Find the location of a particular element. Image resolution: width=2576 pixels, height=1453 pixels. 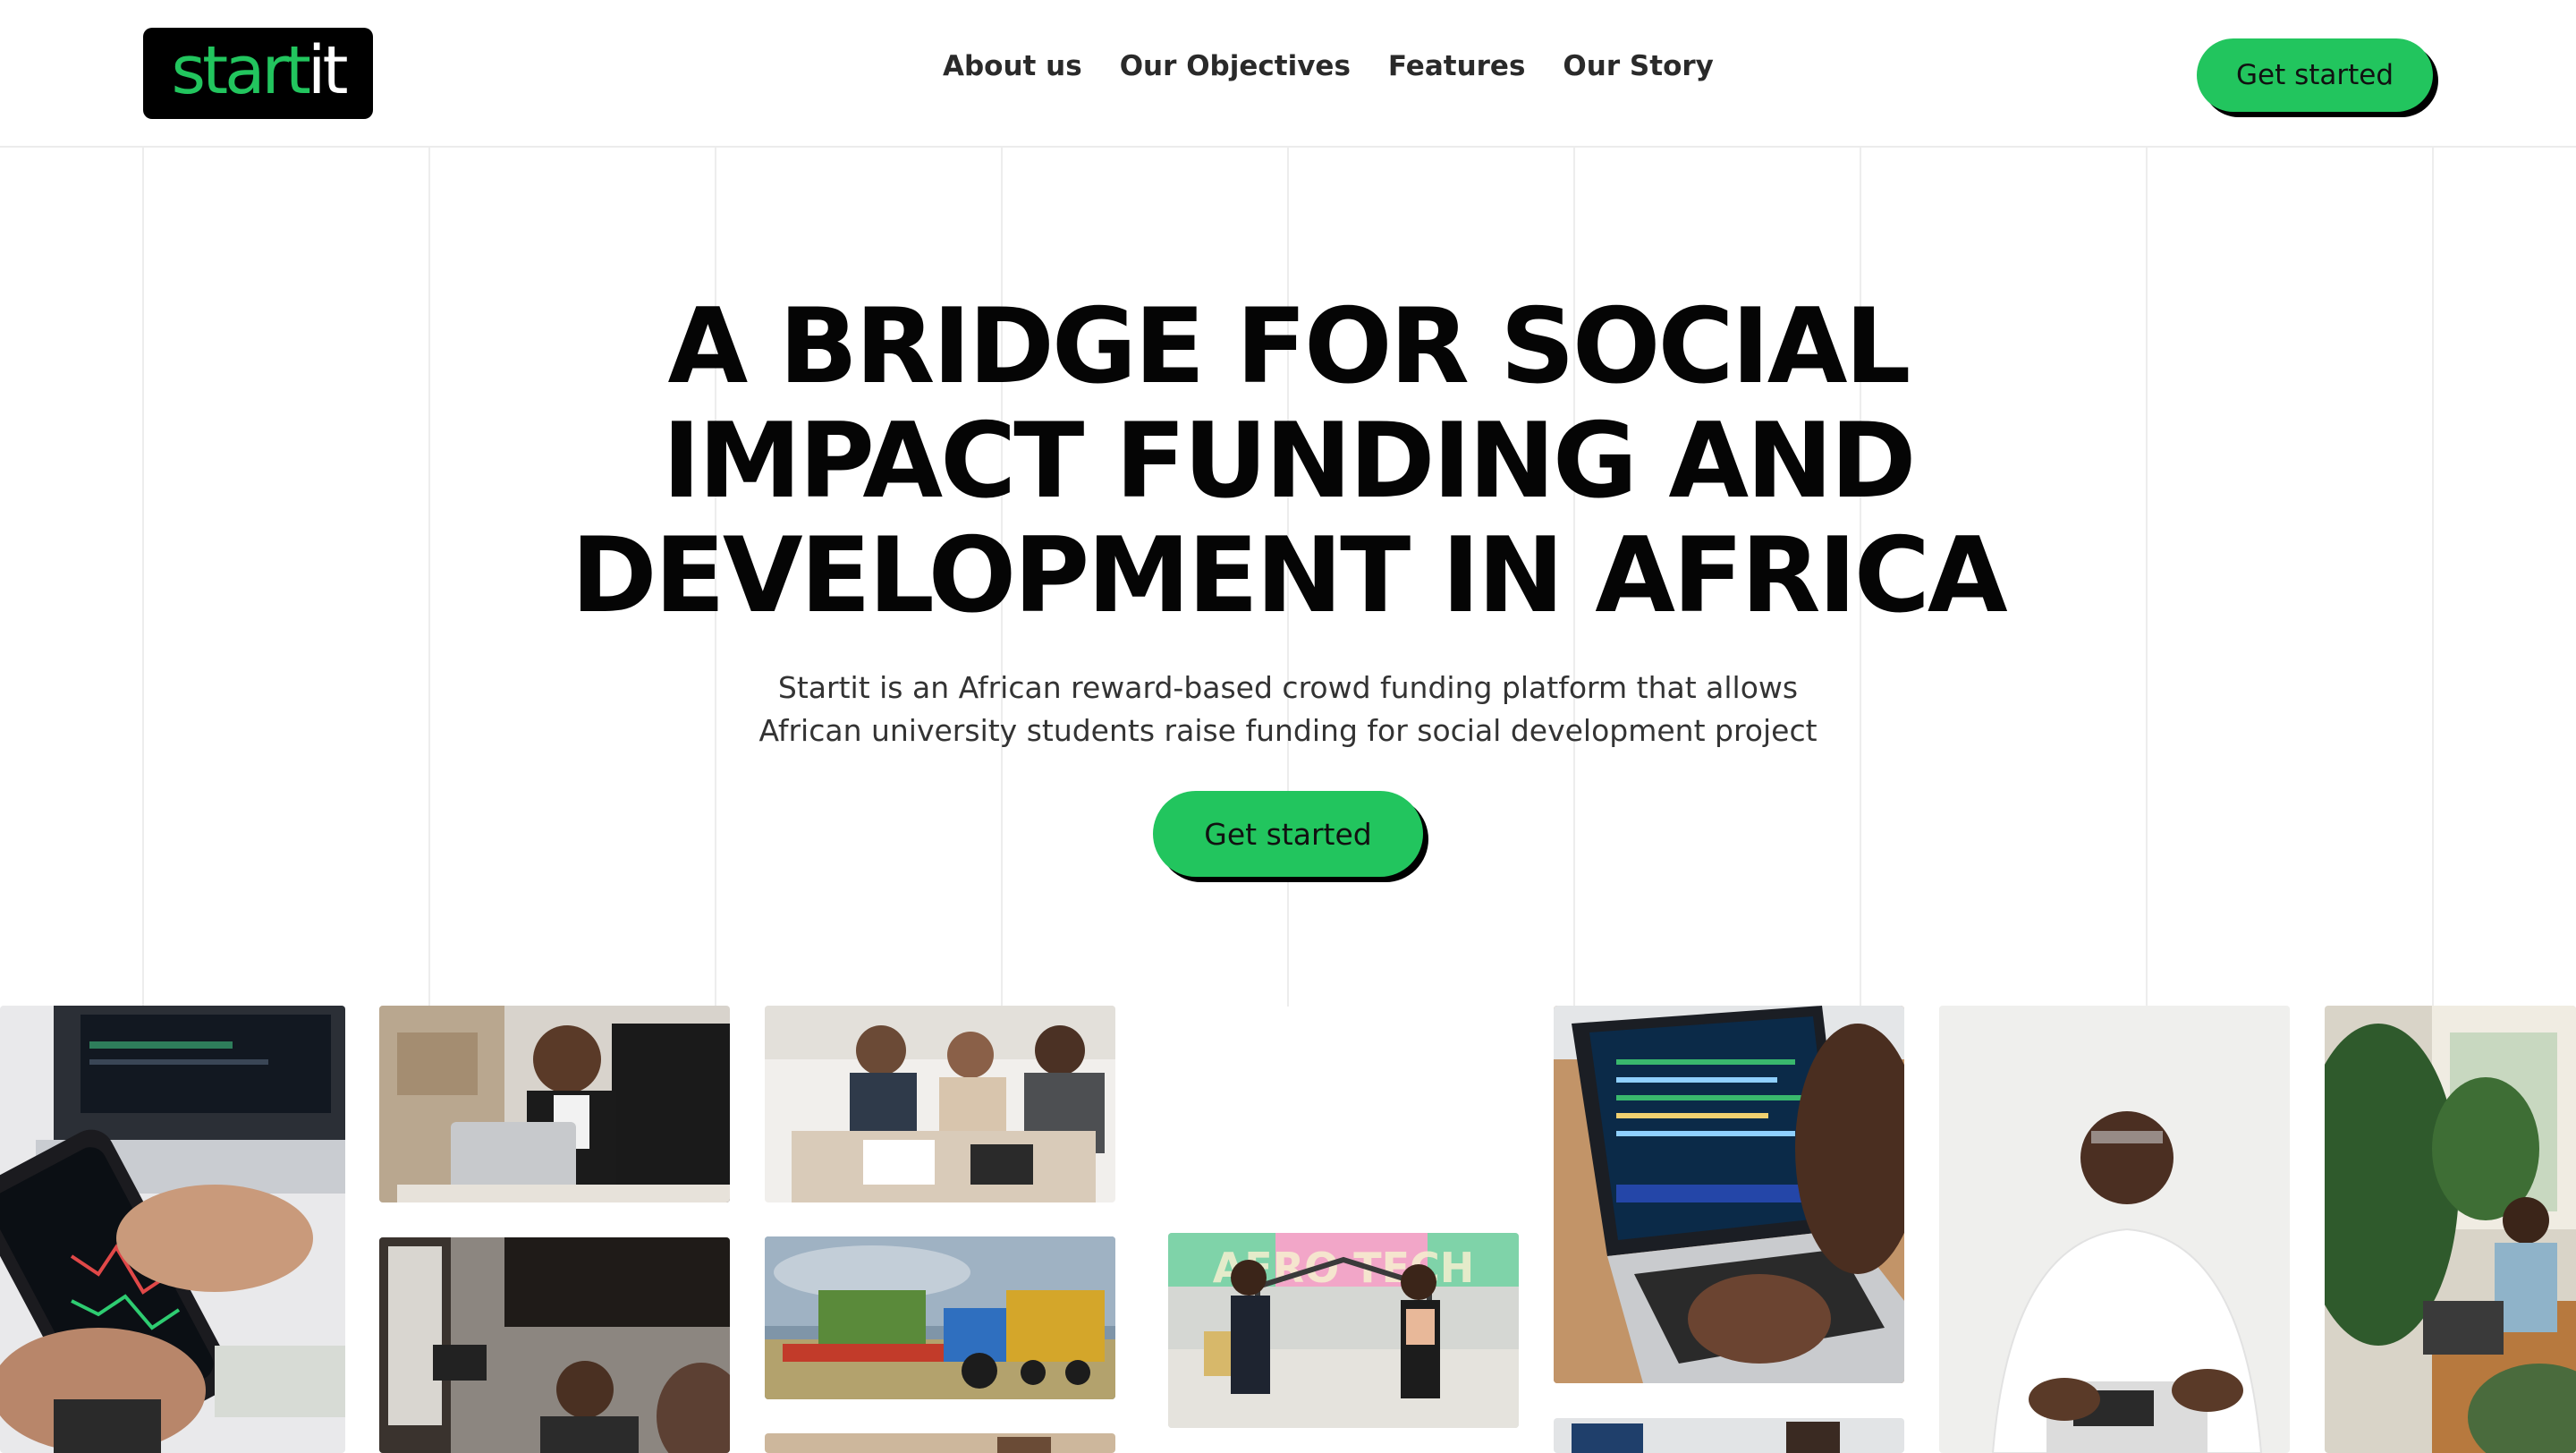

hero-title-line: A BRIDGE FOR SOCIAL is located at coordinates (1289, 346).